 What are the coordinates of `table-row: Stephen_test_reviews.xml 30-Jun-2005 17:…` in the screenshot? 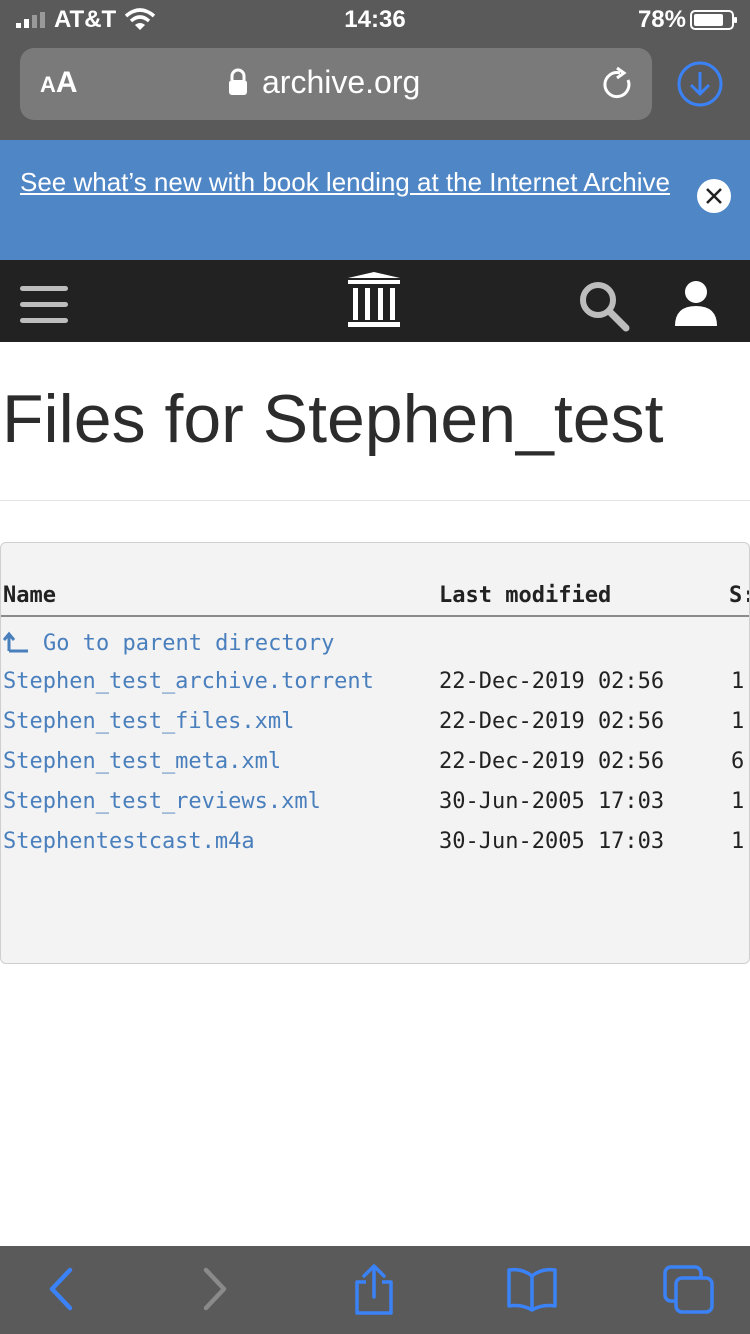 It's located at (375, 809).